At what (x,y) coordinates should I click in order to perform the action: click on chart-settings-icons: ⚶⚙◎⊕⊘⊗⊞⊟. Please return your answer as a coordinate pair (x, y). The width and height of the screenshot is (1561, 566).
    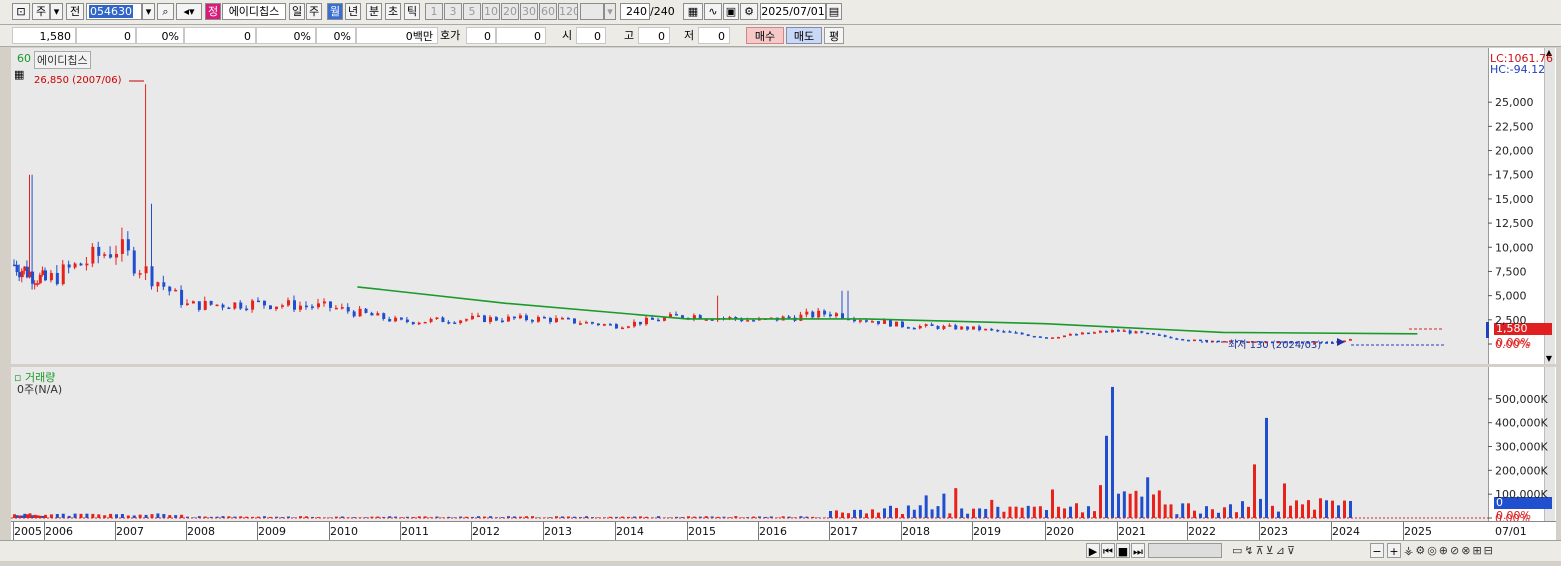
    Looking at the image, I should click on (1449, 550).